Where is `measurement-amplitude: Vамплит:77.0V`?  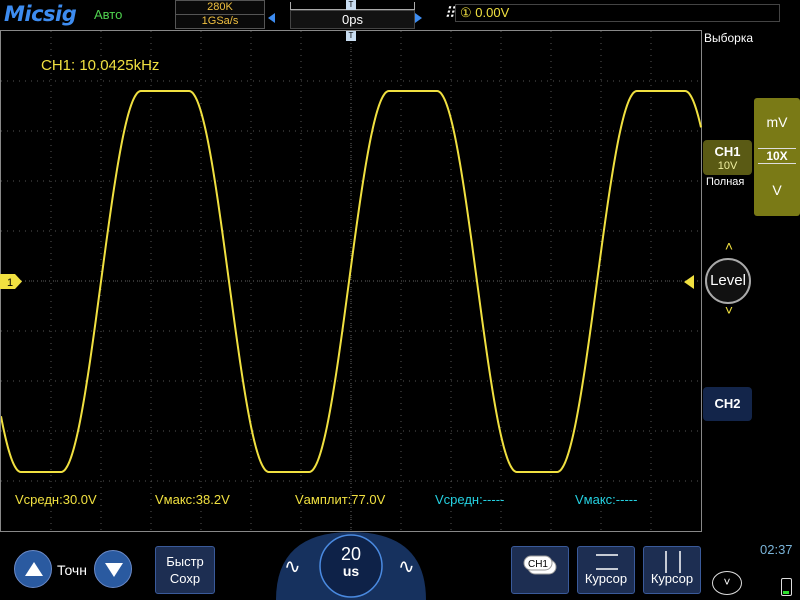 measurement-amplitude: Vамплит:77.0V is located at coordinates (340, 499).